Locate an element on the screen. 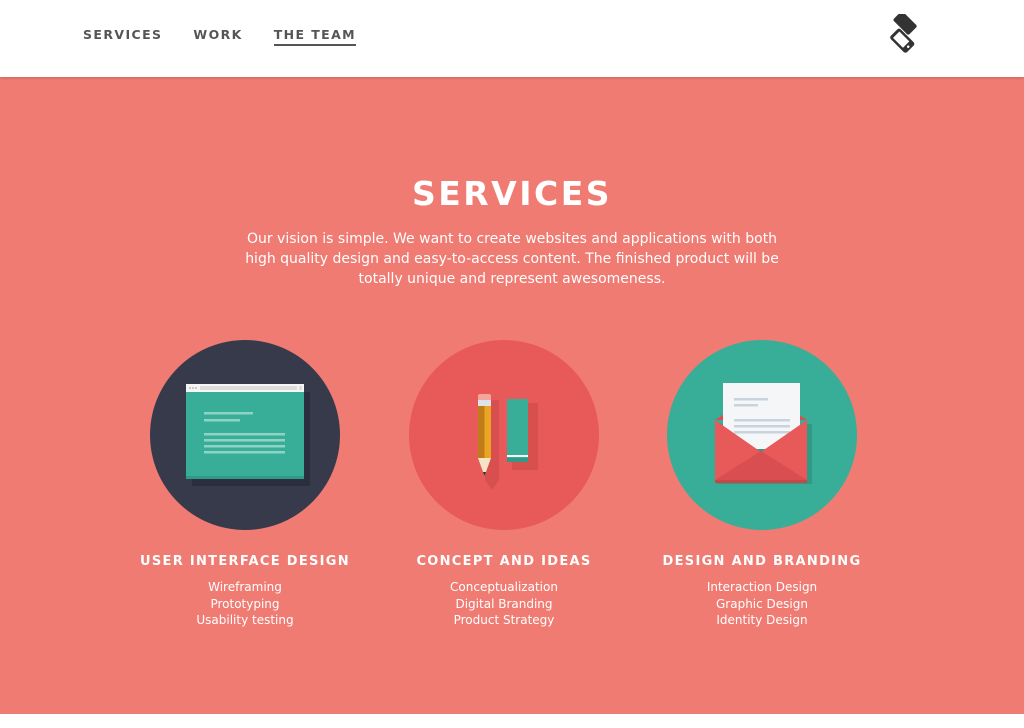  page-bottom-strip is located at coordinates (512, 721).